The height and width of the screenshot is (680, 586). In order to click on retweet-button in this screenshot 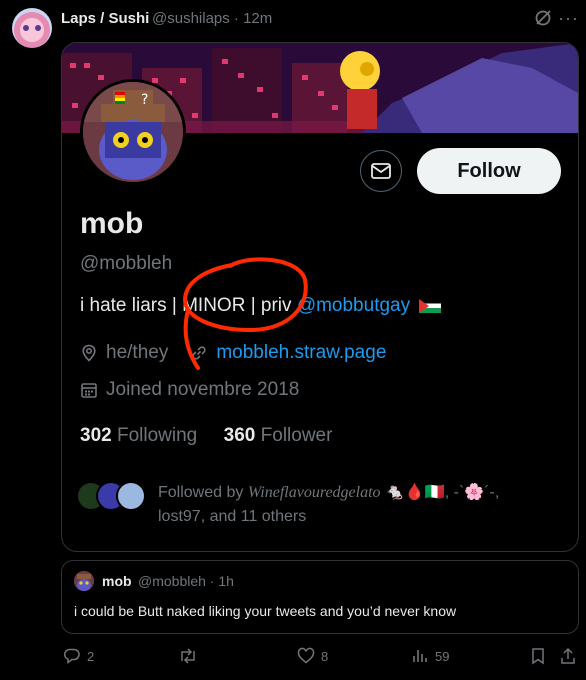, I will do `click(188, 656)`.